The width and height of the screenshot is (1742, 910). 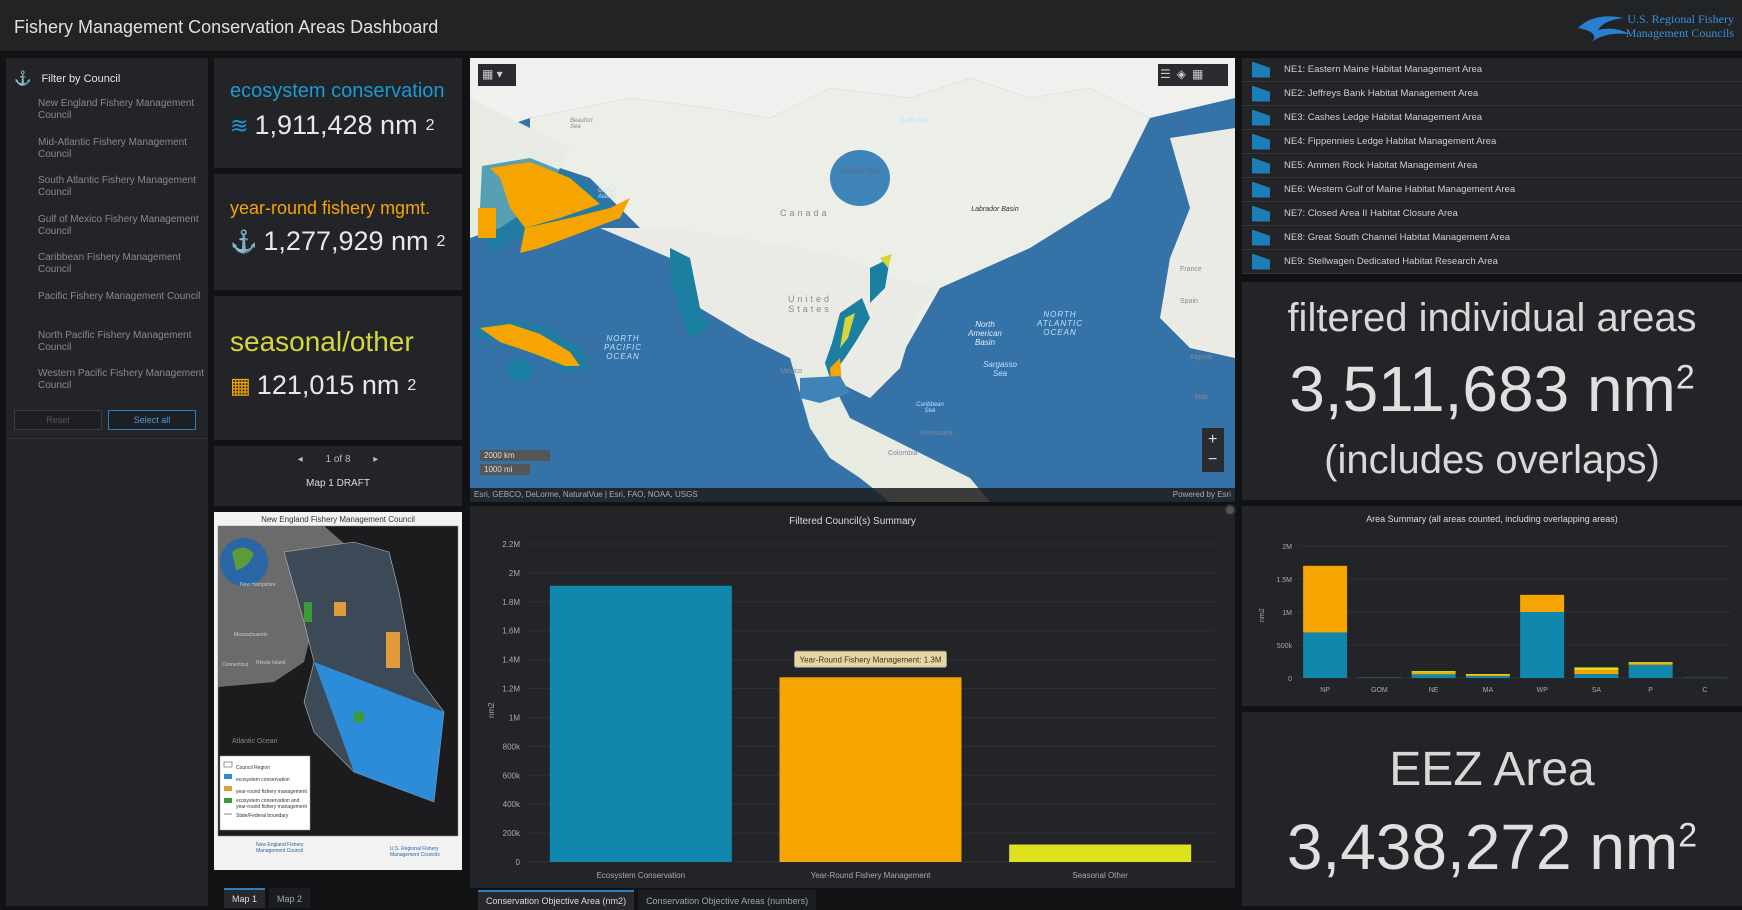 What do you see at coordinates (1492, 460) in the screenshot?
I see `filtered-note: (includes overlaps)` at bounding box center [1492, 460].